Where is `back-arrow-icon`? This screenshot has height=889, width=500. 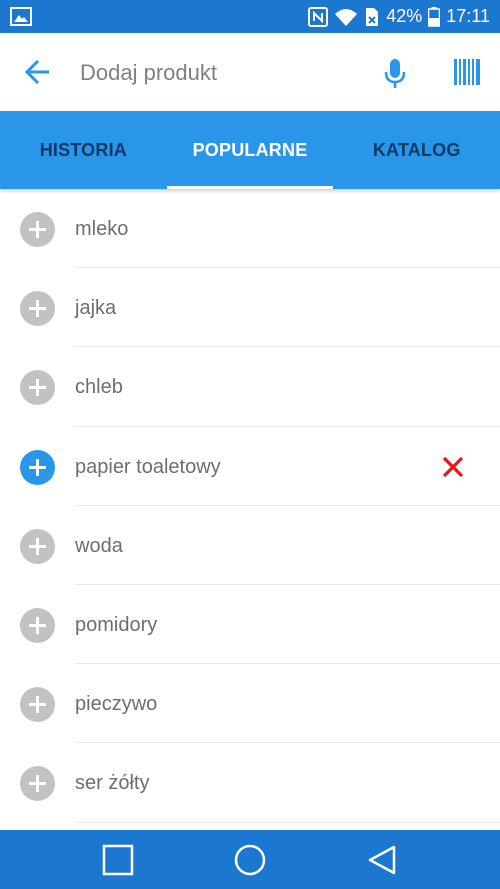 back-arrow-icon is located at coordinates (38, 72).